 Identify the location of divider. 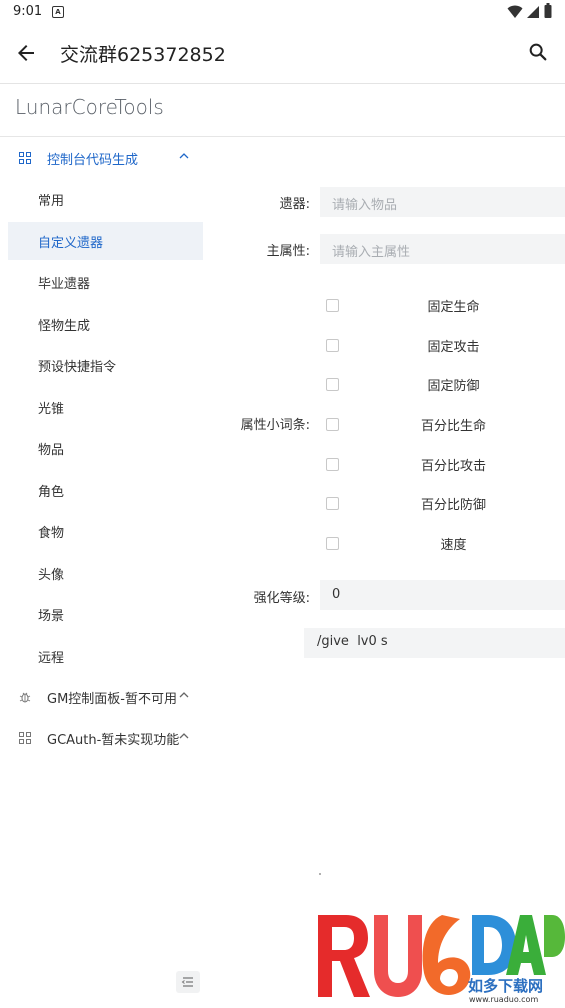
(282, 136).